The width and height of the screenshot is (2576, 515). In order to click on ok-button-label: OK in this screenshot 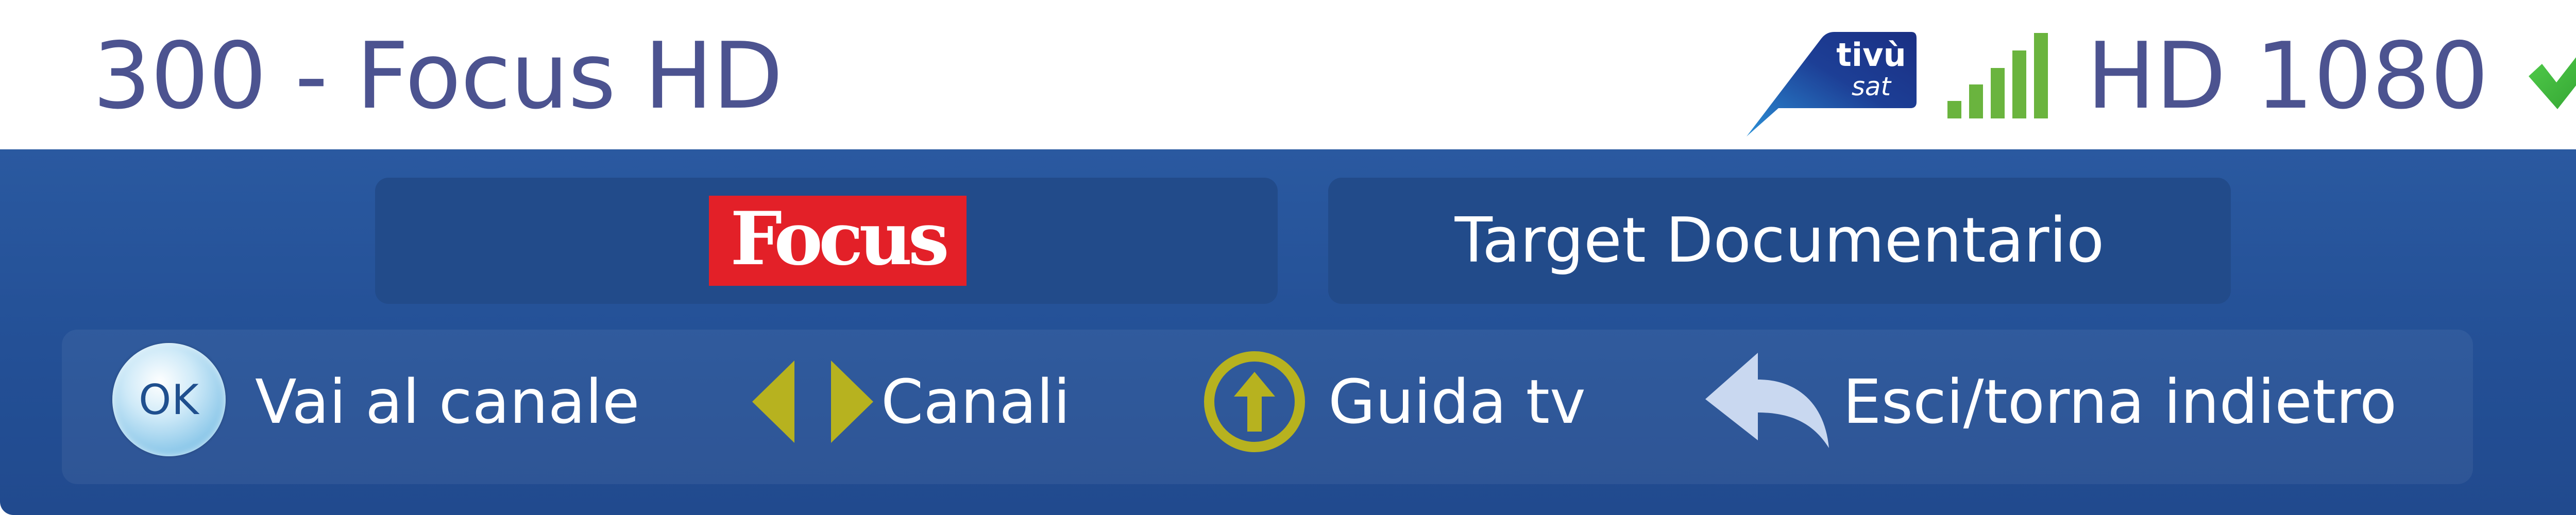, I will do `click(169, 400)`.